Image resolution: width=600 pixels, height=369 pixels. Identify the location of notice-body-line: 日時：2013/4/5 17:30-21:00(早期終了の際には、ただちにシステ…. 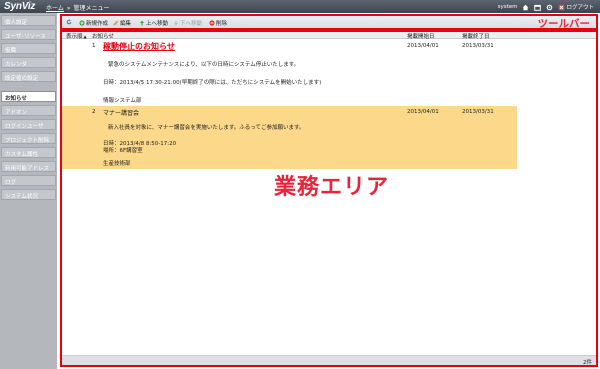
(212, 83).